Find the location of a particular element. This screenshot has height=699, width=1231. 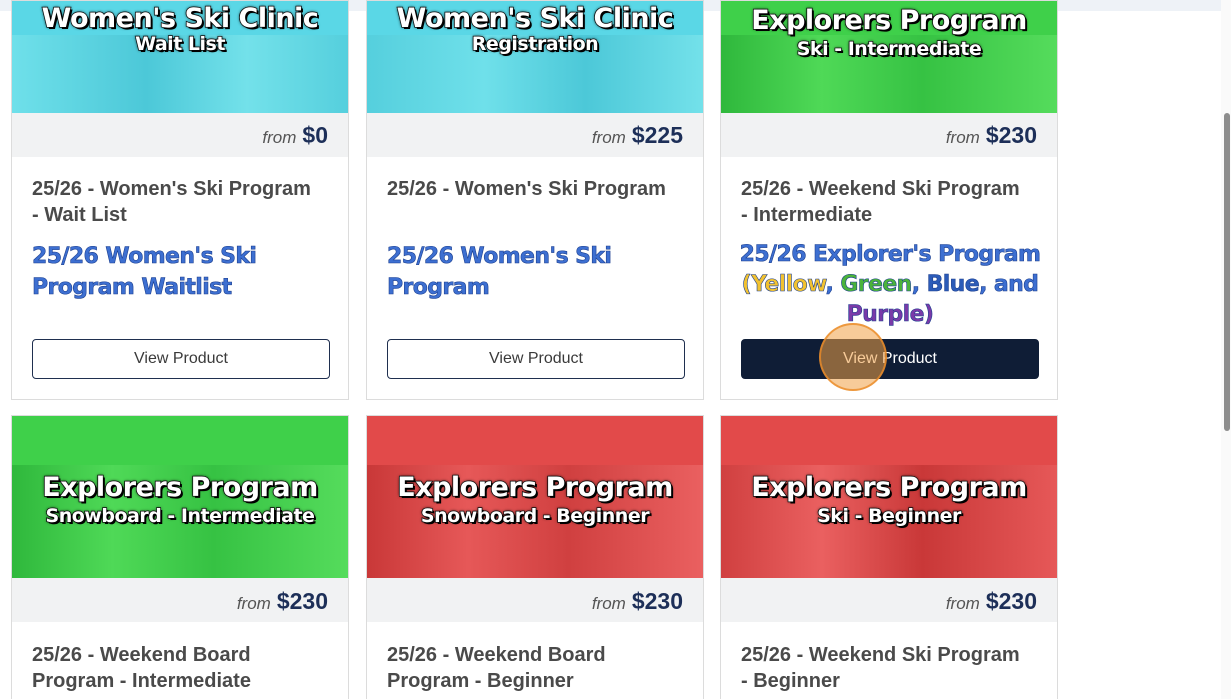

product-banner-image: Explorers Program Ski - Beginner is located at coordinates (889, 497).